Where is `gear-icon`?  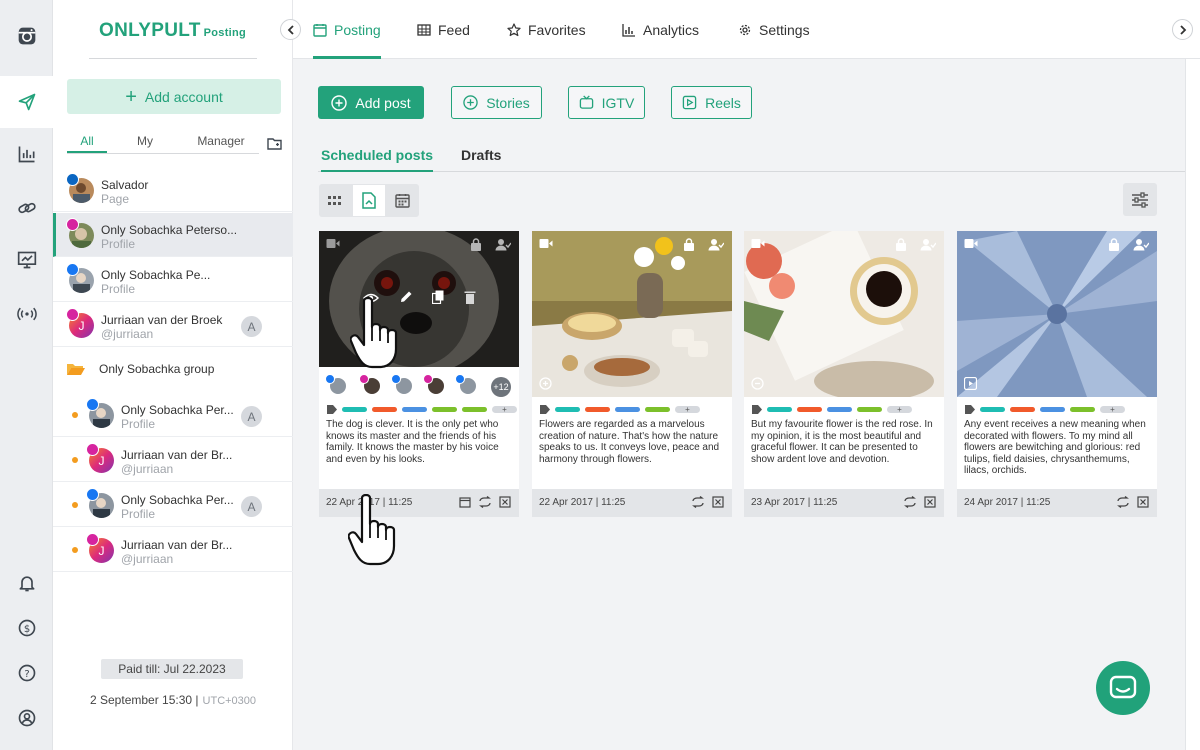
gear-icon is located at coordinates (745, 29).